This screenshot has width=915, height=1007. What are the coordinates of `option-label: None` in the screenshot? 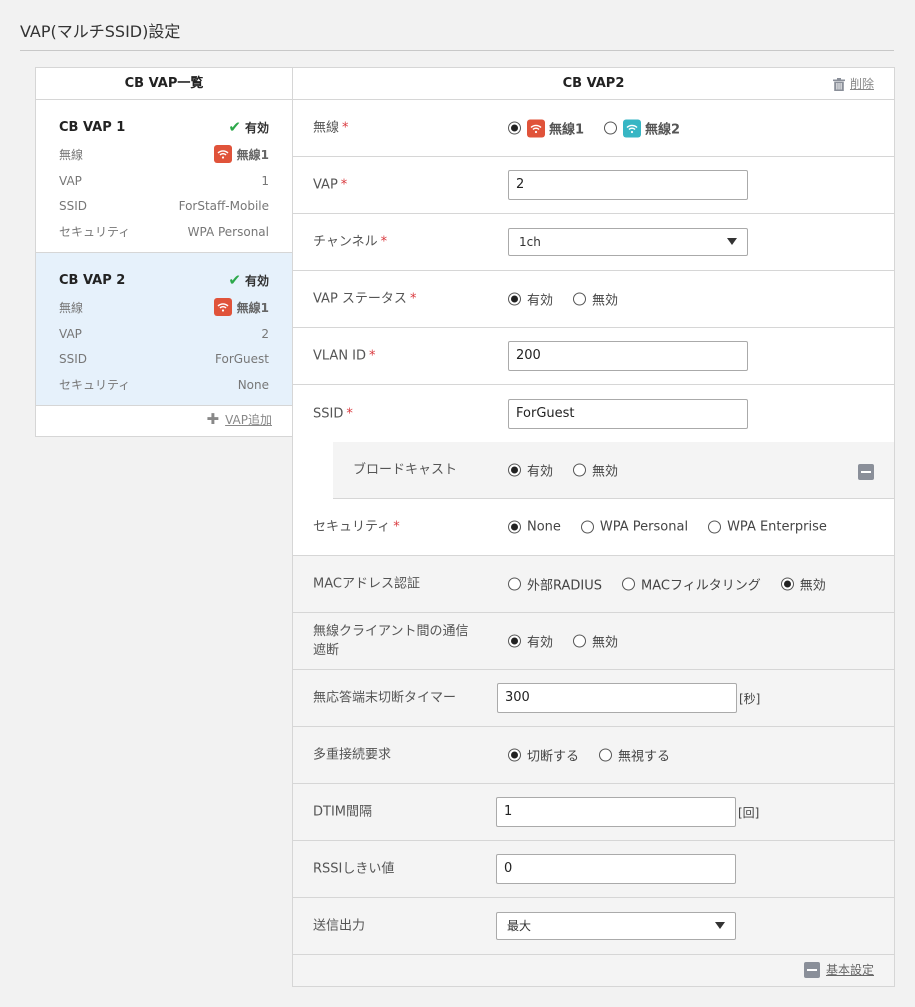 It's located at (544, 527).